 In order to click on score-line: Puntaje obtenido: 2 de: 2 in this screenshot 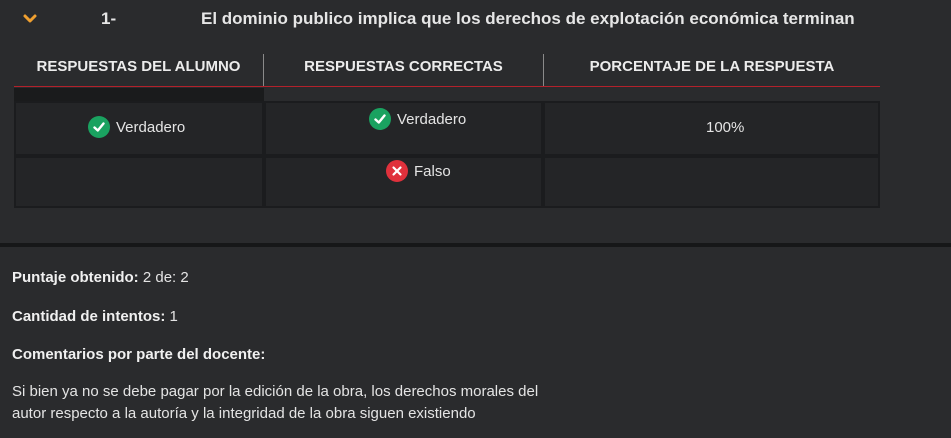, I will do `click(100, 277)`.